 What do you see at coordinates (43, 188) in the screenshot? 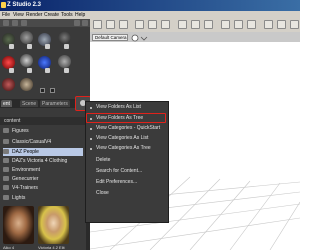
I see `tree-item-v4-trainers: V4-Trainers` at bounding box center [43, 188].